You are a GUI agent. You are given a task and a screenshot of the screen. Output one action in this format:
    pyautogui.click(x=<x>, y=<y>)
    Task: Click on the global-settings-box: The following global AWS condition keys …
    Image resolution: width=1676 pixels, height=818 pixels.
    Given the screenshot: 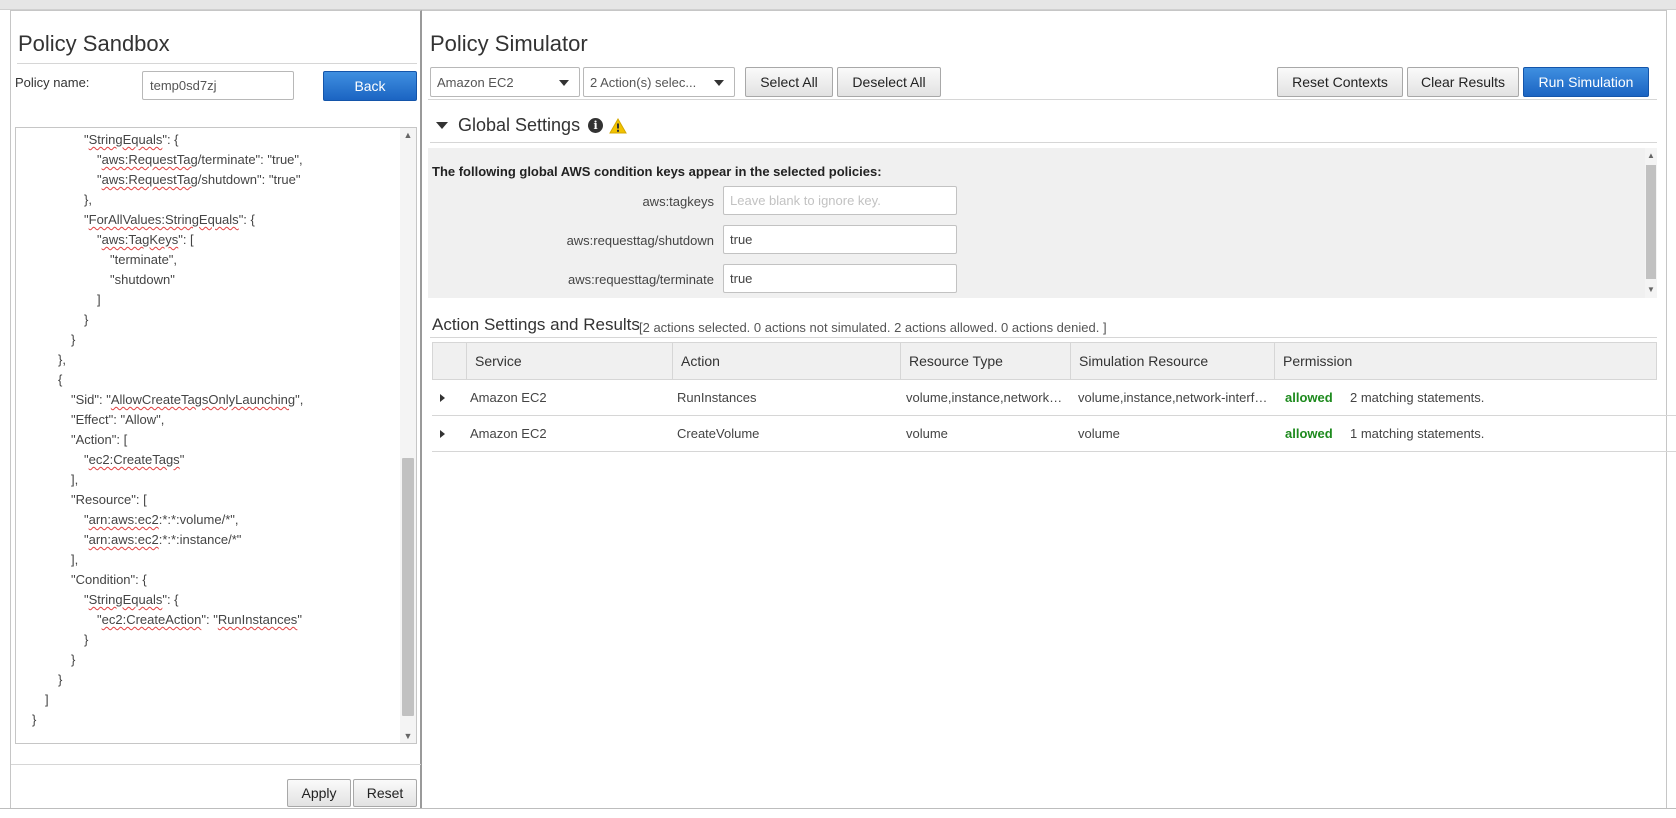 What is the action you would take?
    pyautogui.click(x=1042, y=223)
    